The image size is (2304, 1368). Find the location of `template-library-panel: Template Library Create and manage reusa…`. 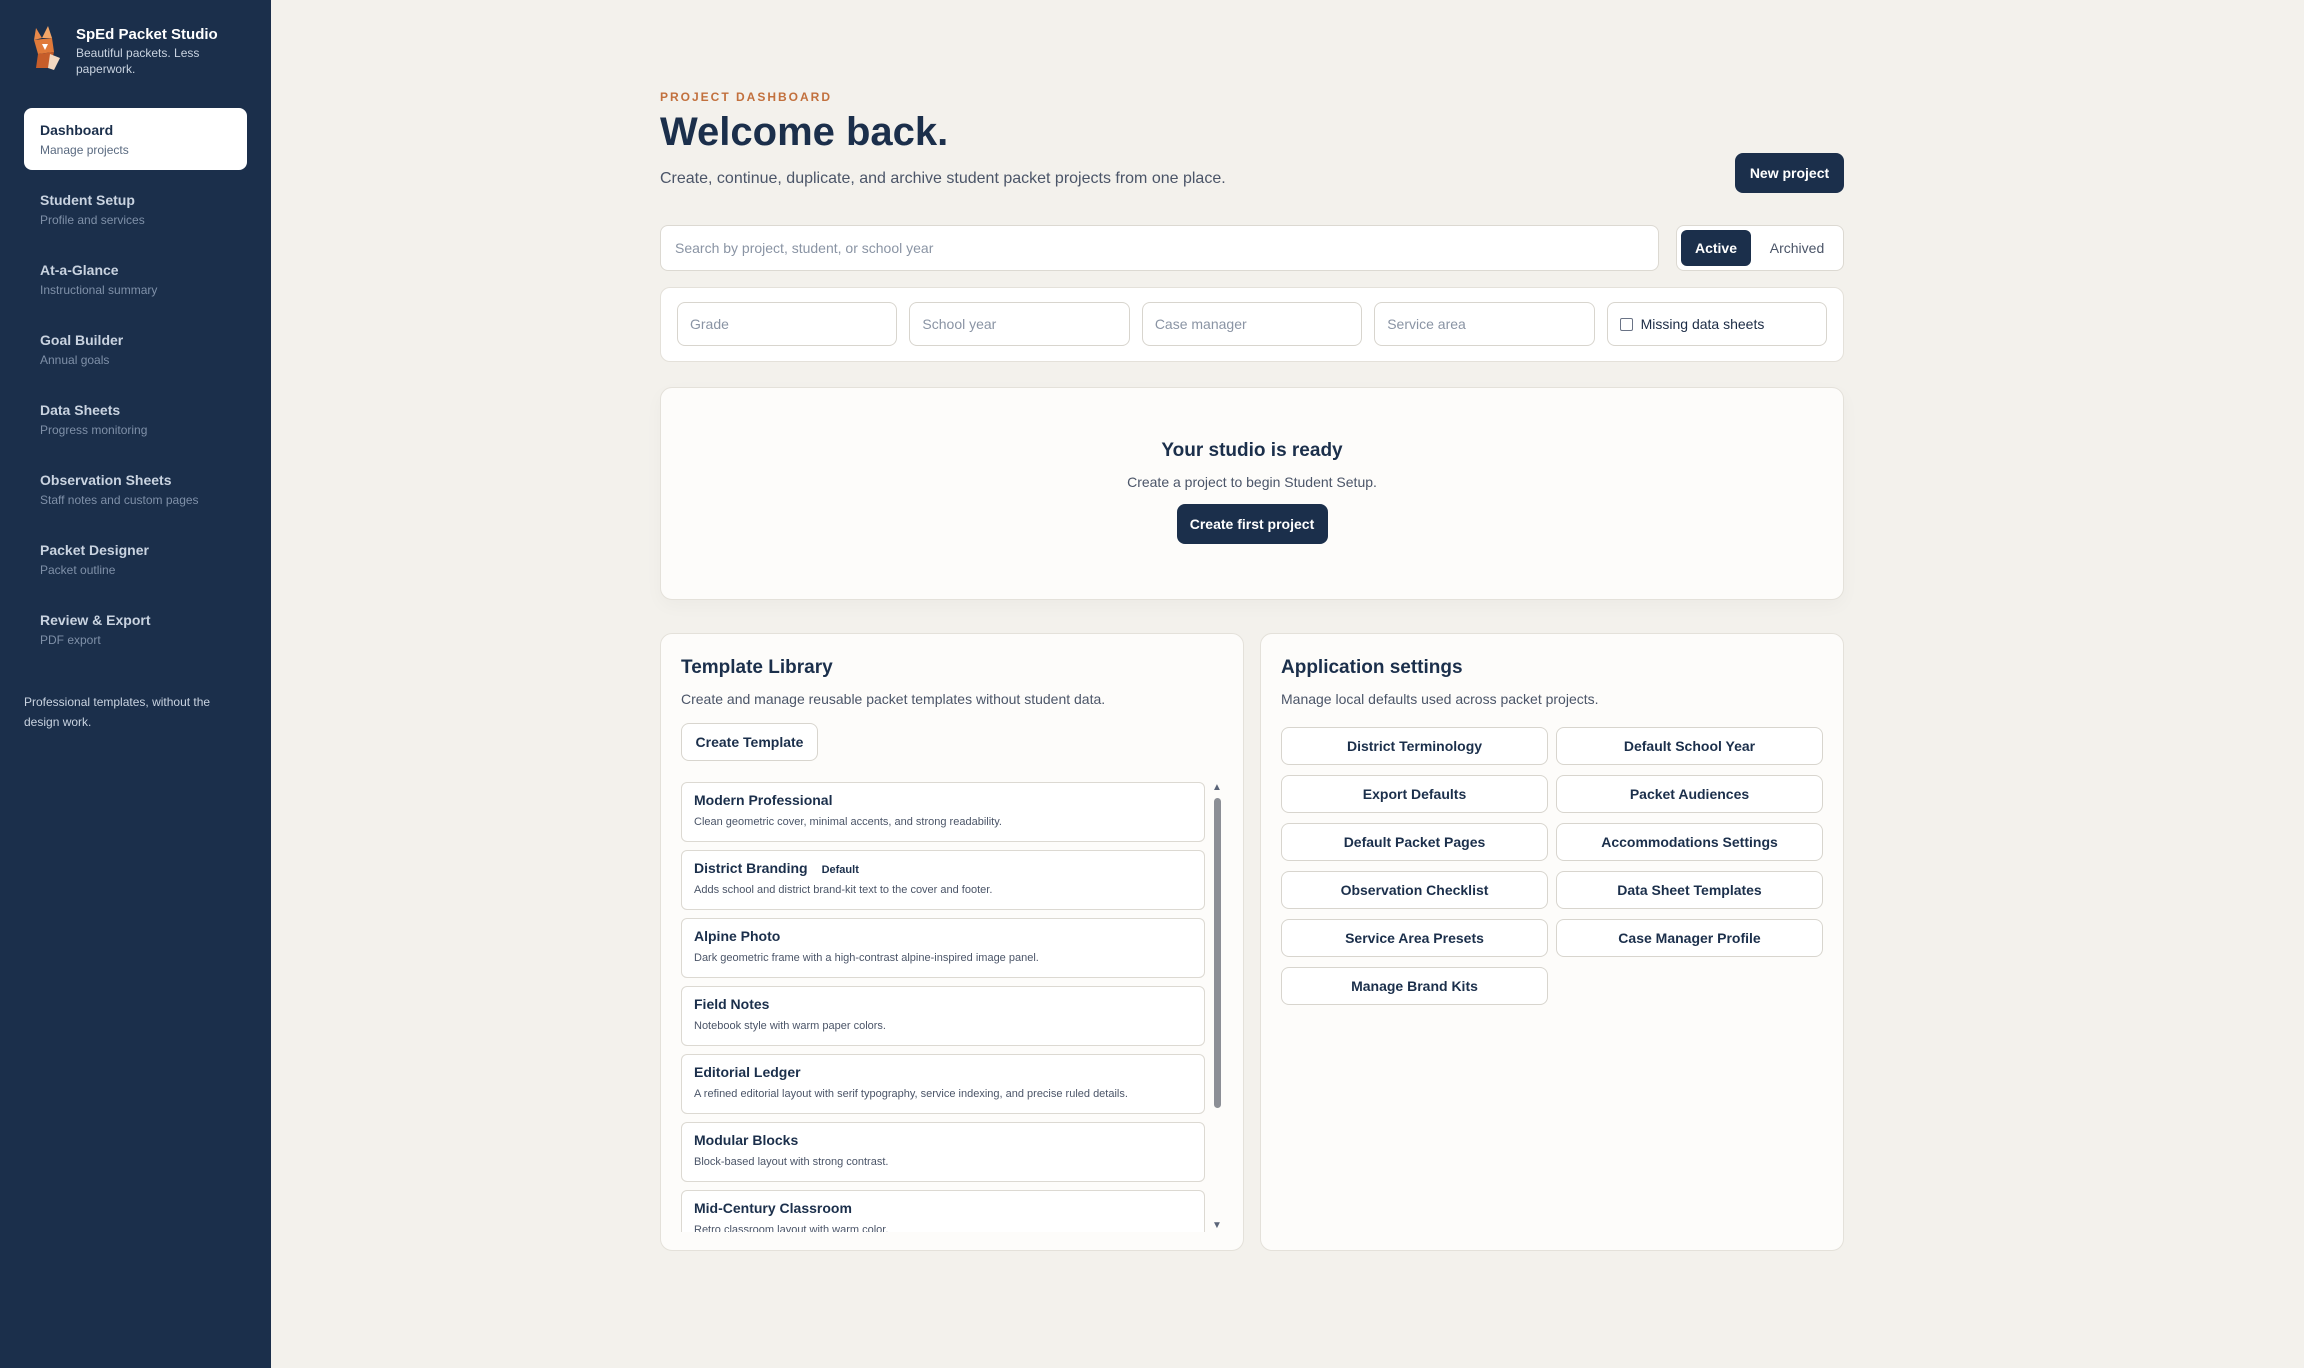

template-library-panel: Template Library Create and manage reusa… is located at coordinates (952, 942).